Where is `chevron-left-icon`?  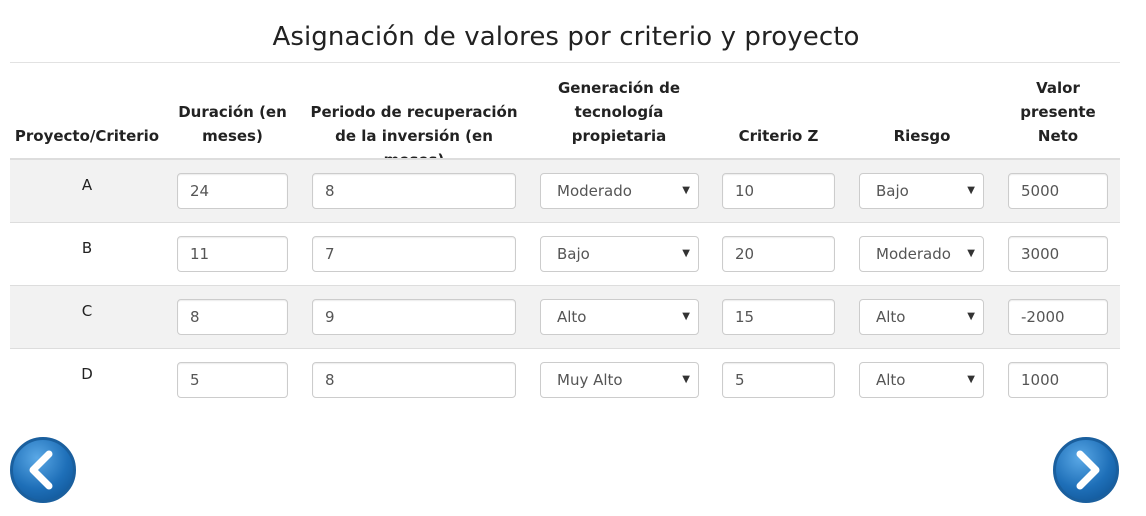
chevron-left-icon is located at coordinates (41, 470).